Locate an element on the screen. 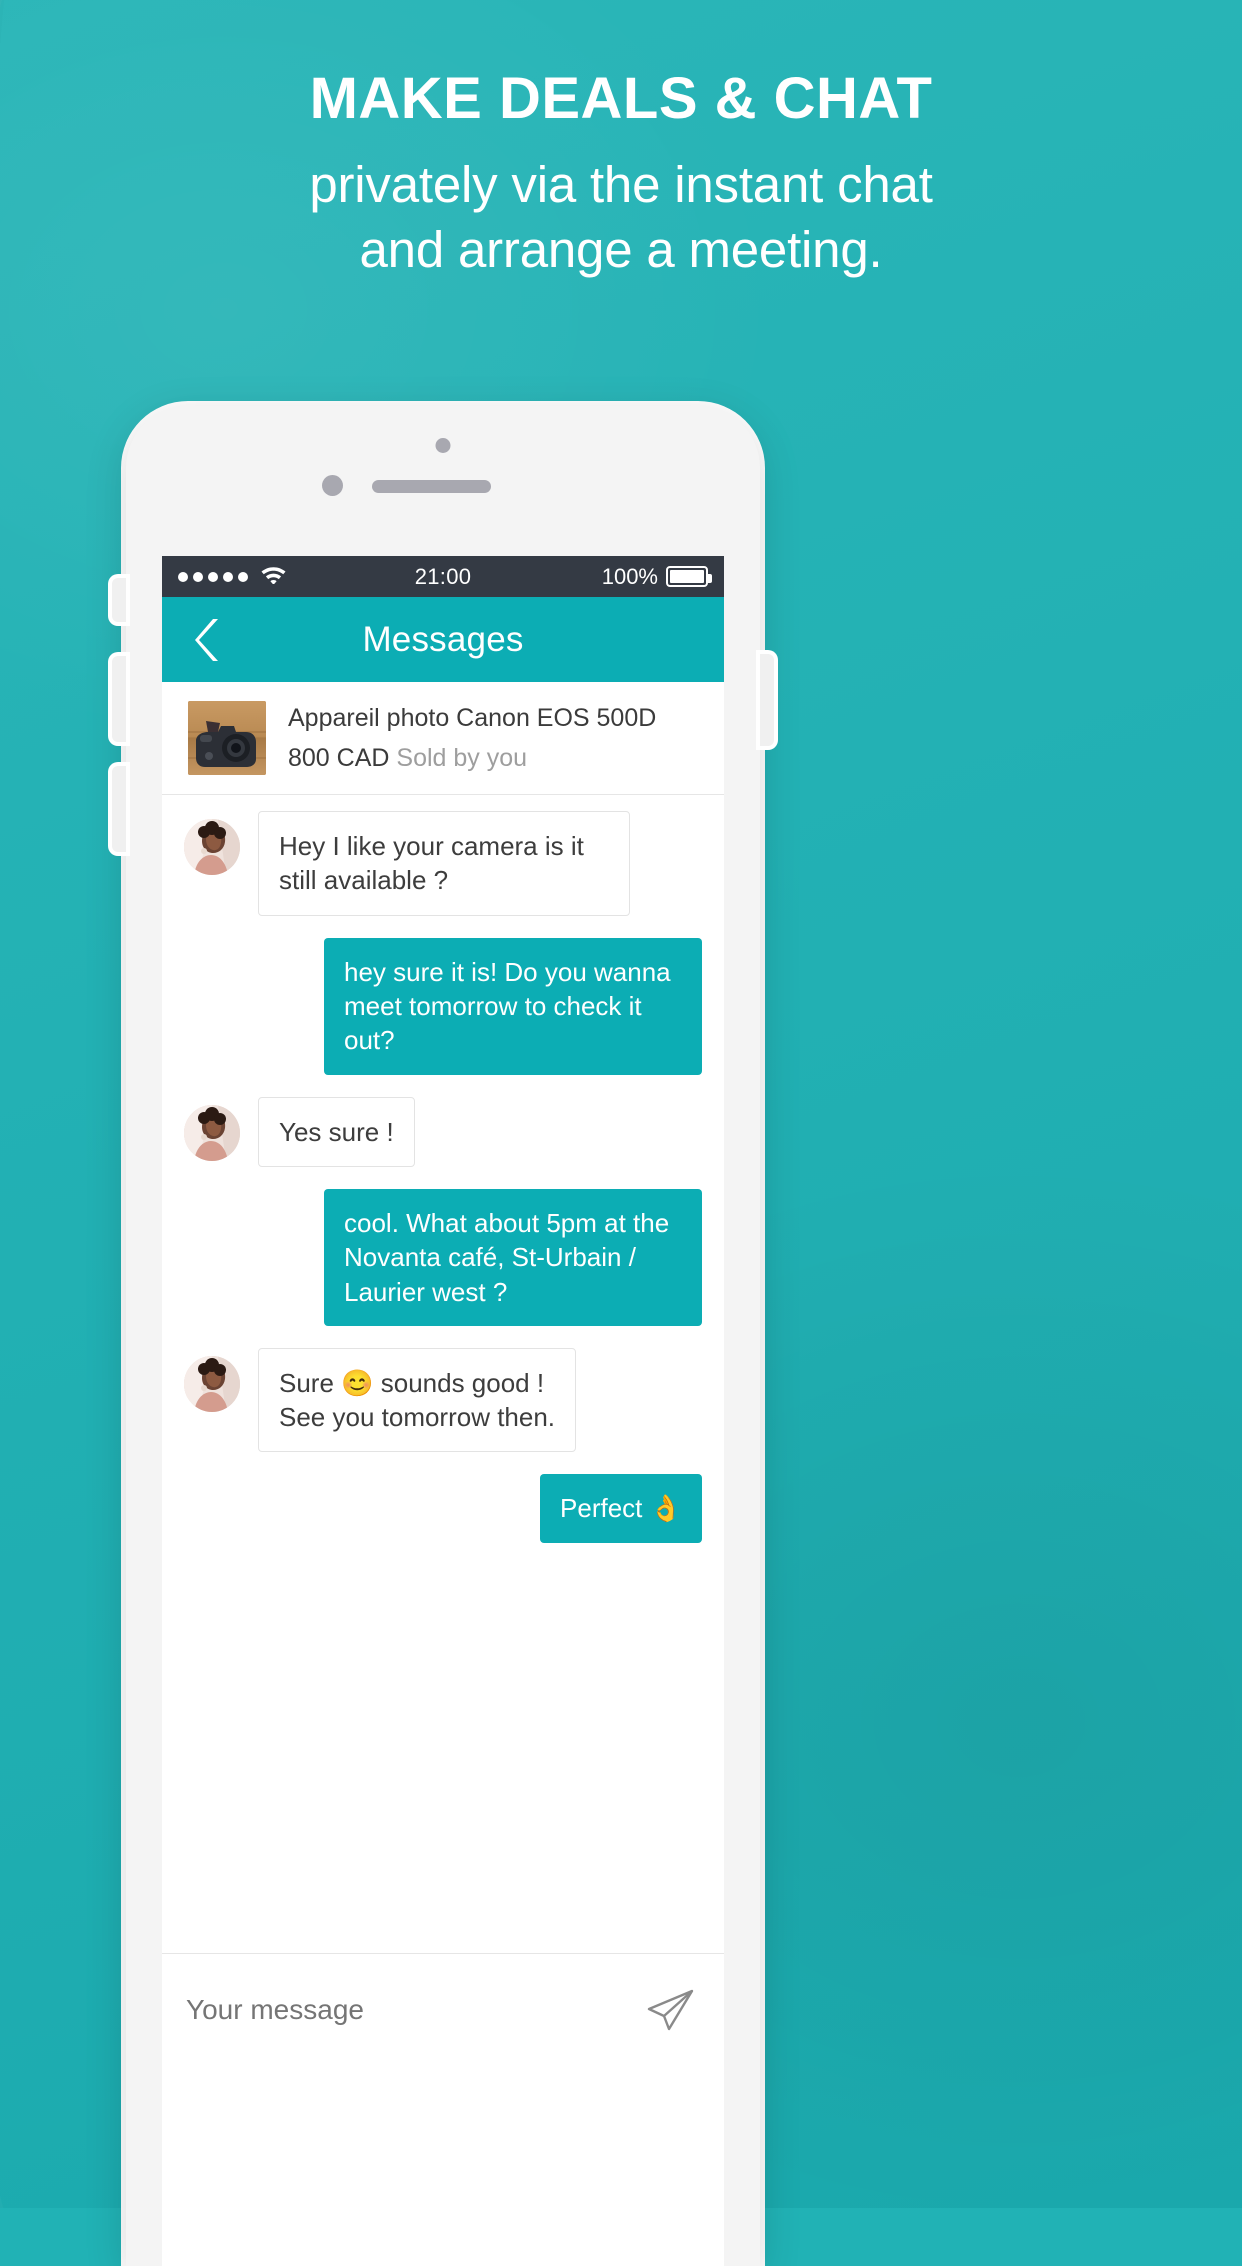 This screenshot has height=2266, width=1242. phone-top-bezel is located at coordinates (443, 481).